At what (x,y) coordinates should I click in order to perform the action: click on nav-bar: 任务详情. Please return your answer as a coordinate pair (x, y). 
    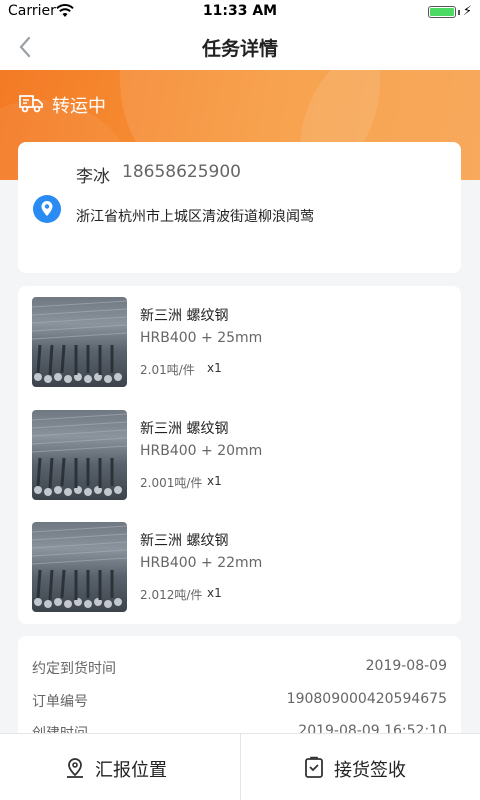
    Looking at the image, I should click on (240, 47).